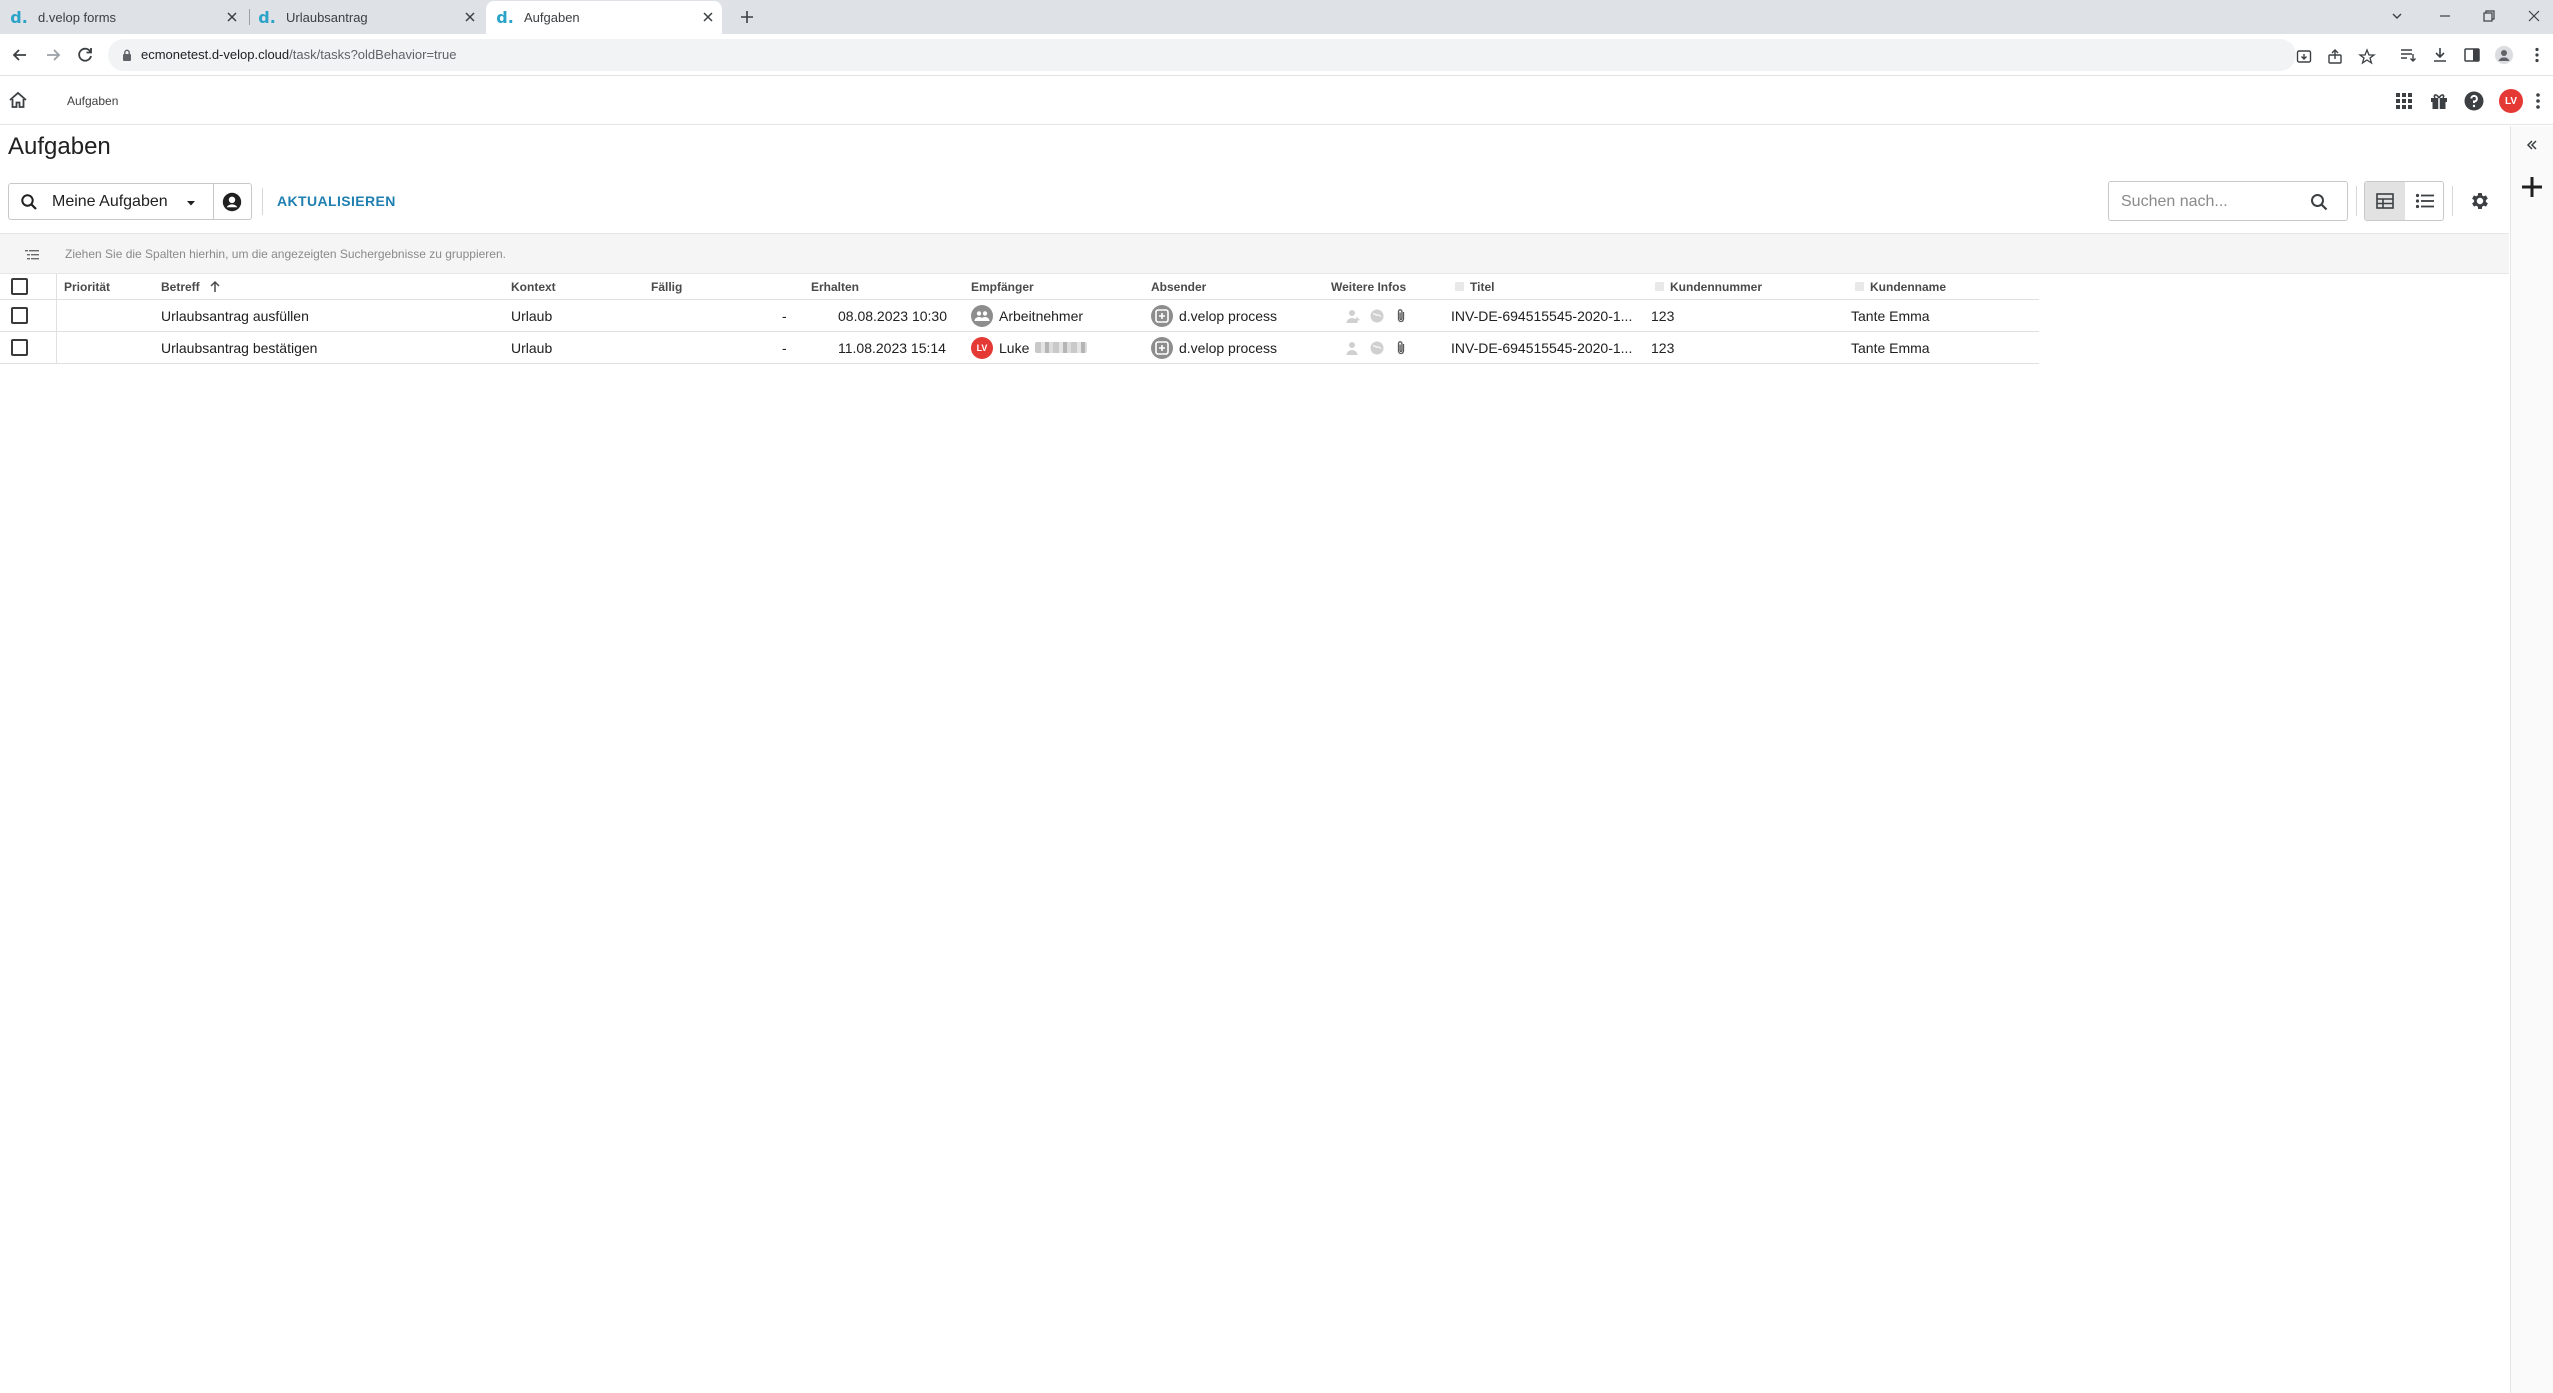 The width and height of the screenshot is (2553, 1393). Describe the element at coordinates (127, 55) in the screenshot. I see `lock-icon` at that location.